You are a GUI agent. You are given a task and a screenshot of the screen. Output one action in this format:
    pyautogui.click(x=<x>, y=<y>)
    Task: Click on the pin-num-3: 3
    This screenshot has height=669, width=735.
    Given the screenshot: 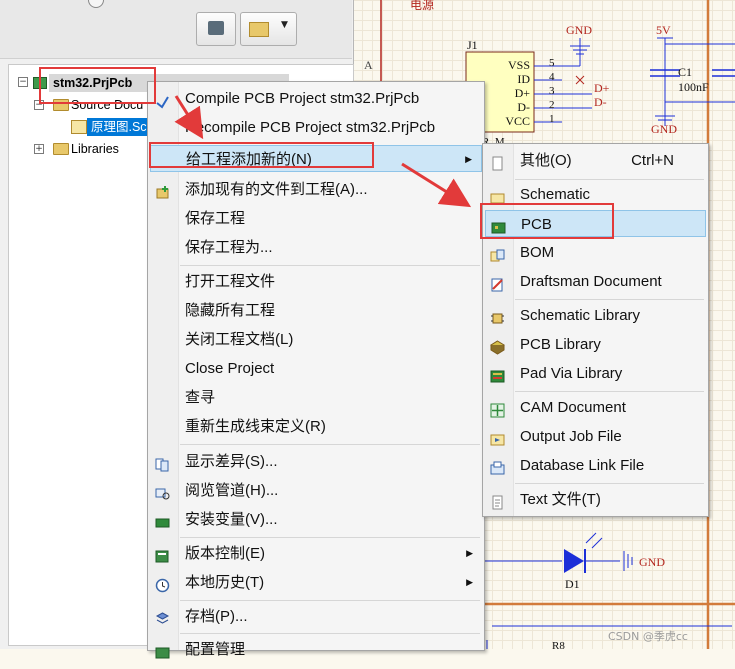 What is the action you would take?
    pyautogui.click(x=552, y=91)
    